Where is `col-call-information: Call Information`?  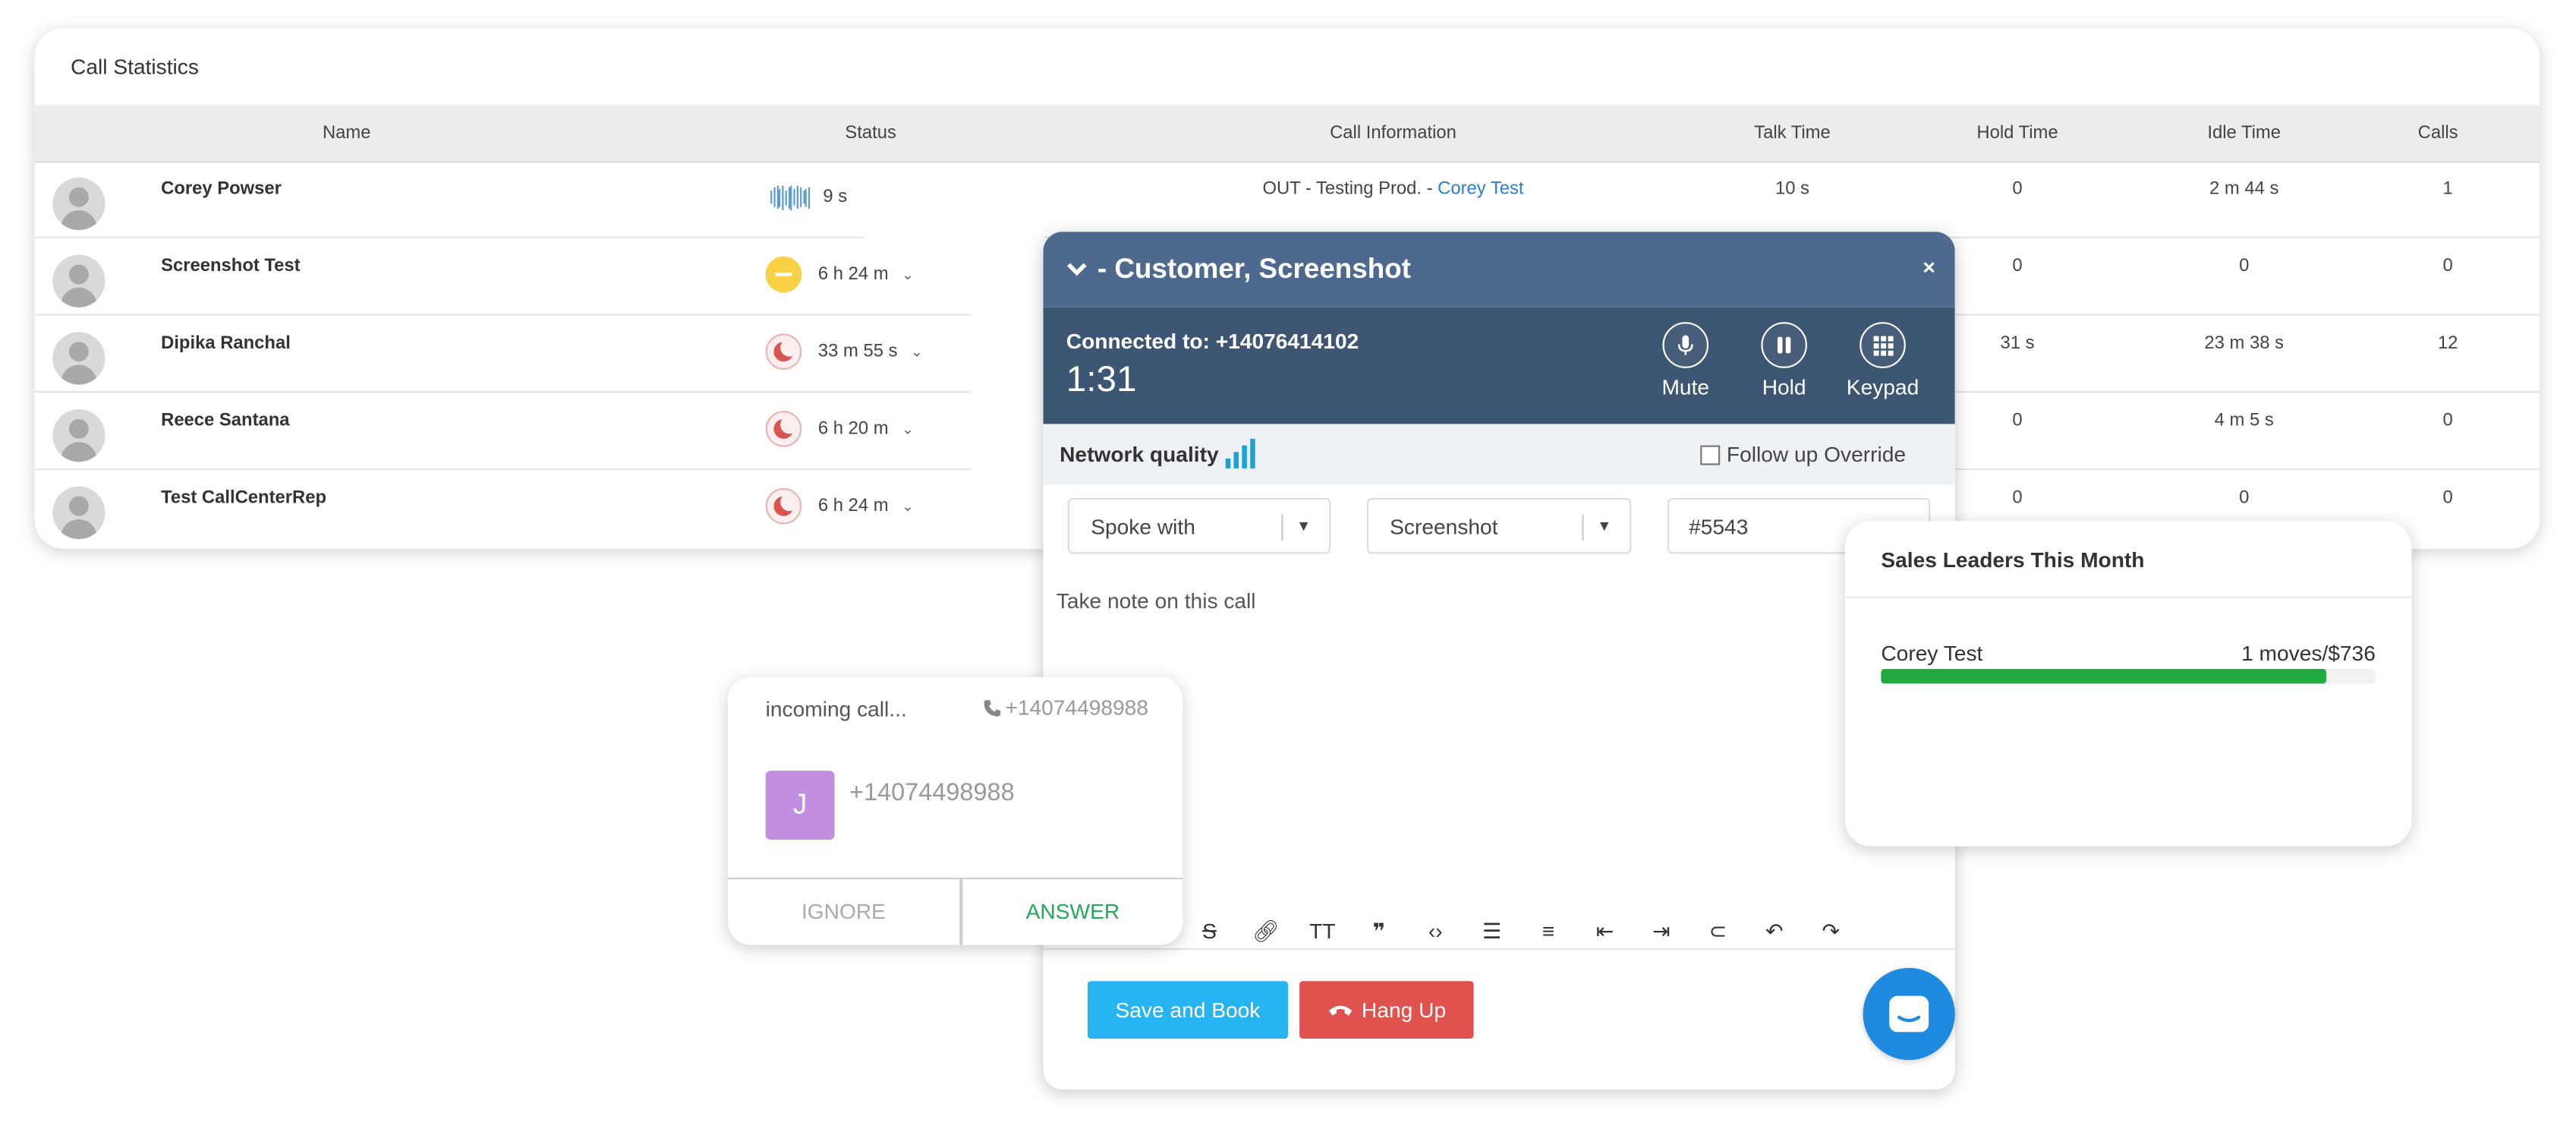
col-call-information: Call Information is located at coordinates (1393, 134).